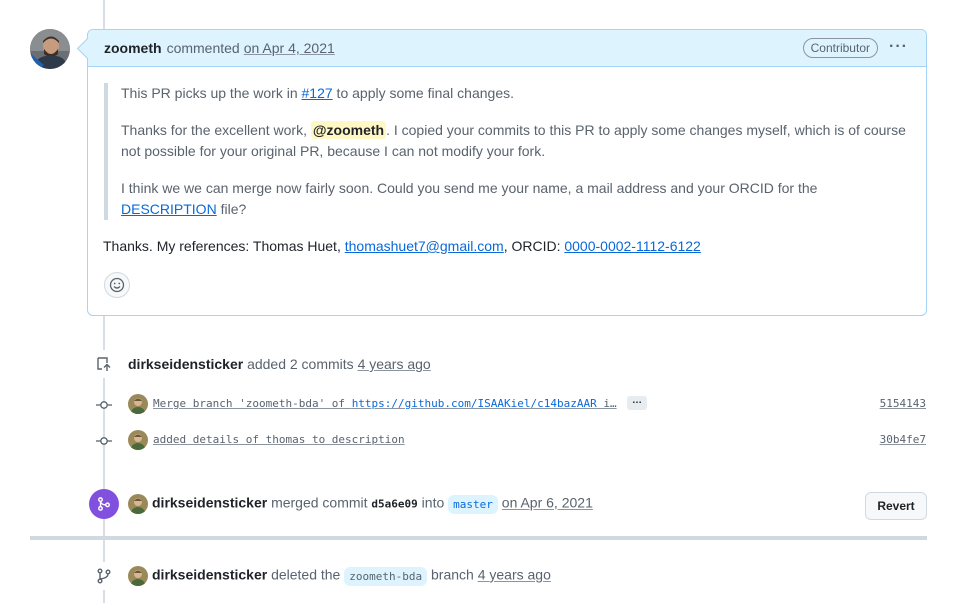 The width and height of the screenshot is (961, 603). What do you see at coordinates (386, 576) in the screenshot?
I see `branch-label: zoometh-bda` at bounding box center [386, 576].